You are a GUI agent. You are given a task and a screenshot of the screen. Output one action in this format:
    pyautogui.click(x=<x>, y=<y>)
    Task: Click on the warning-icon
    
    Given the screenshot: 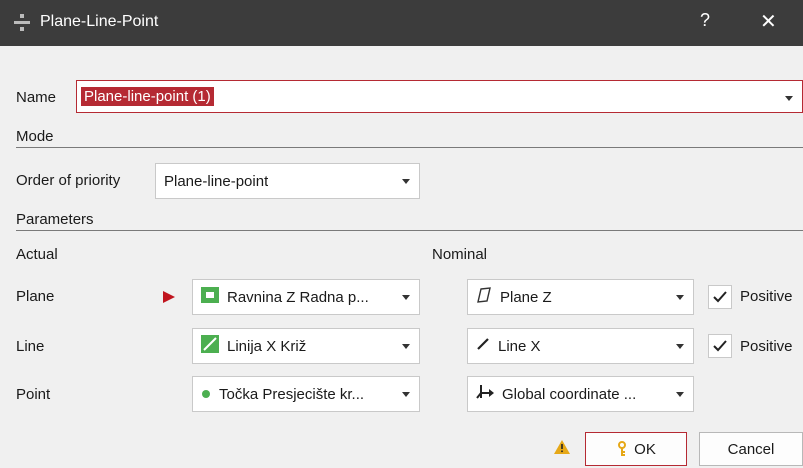 What is the action you would take?
    pyautogui.click(x=562, y=449)
    